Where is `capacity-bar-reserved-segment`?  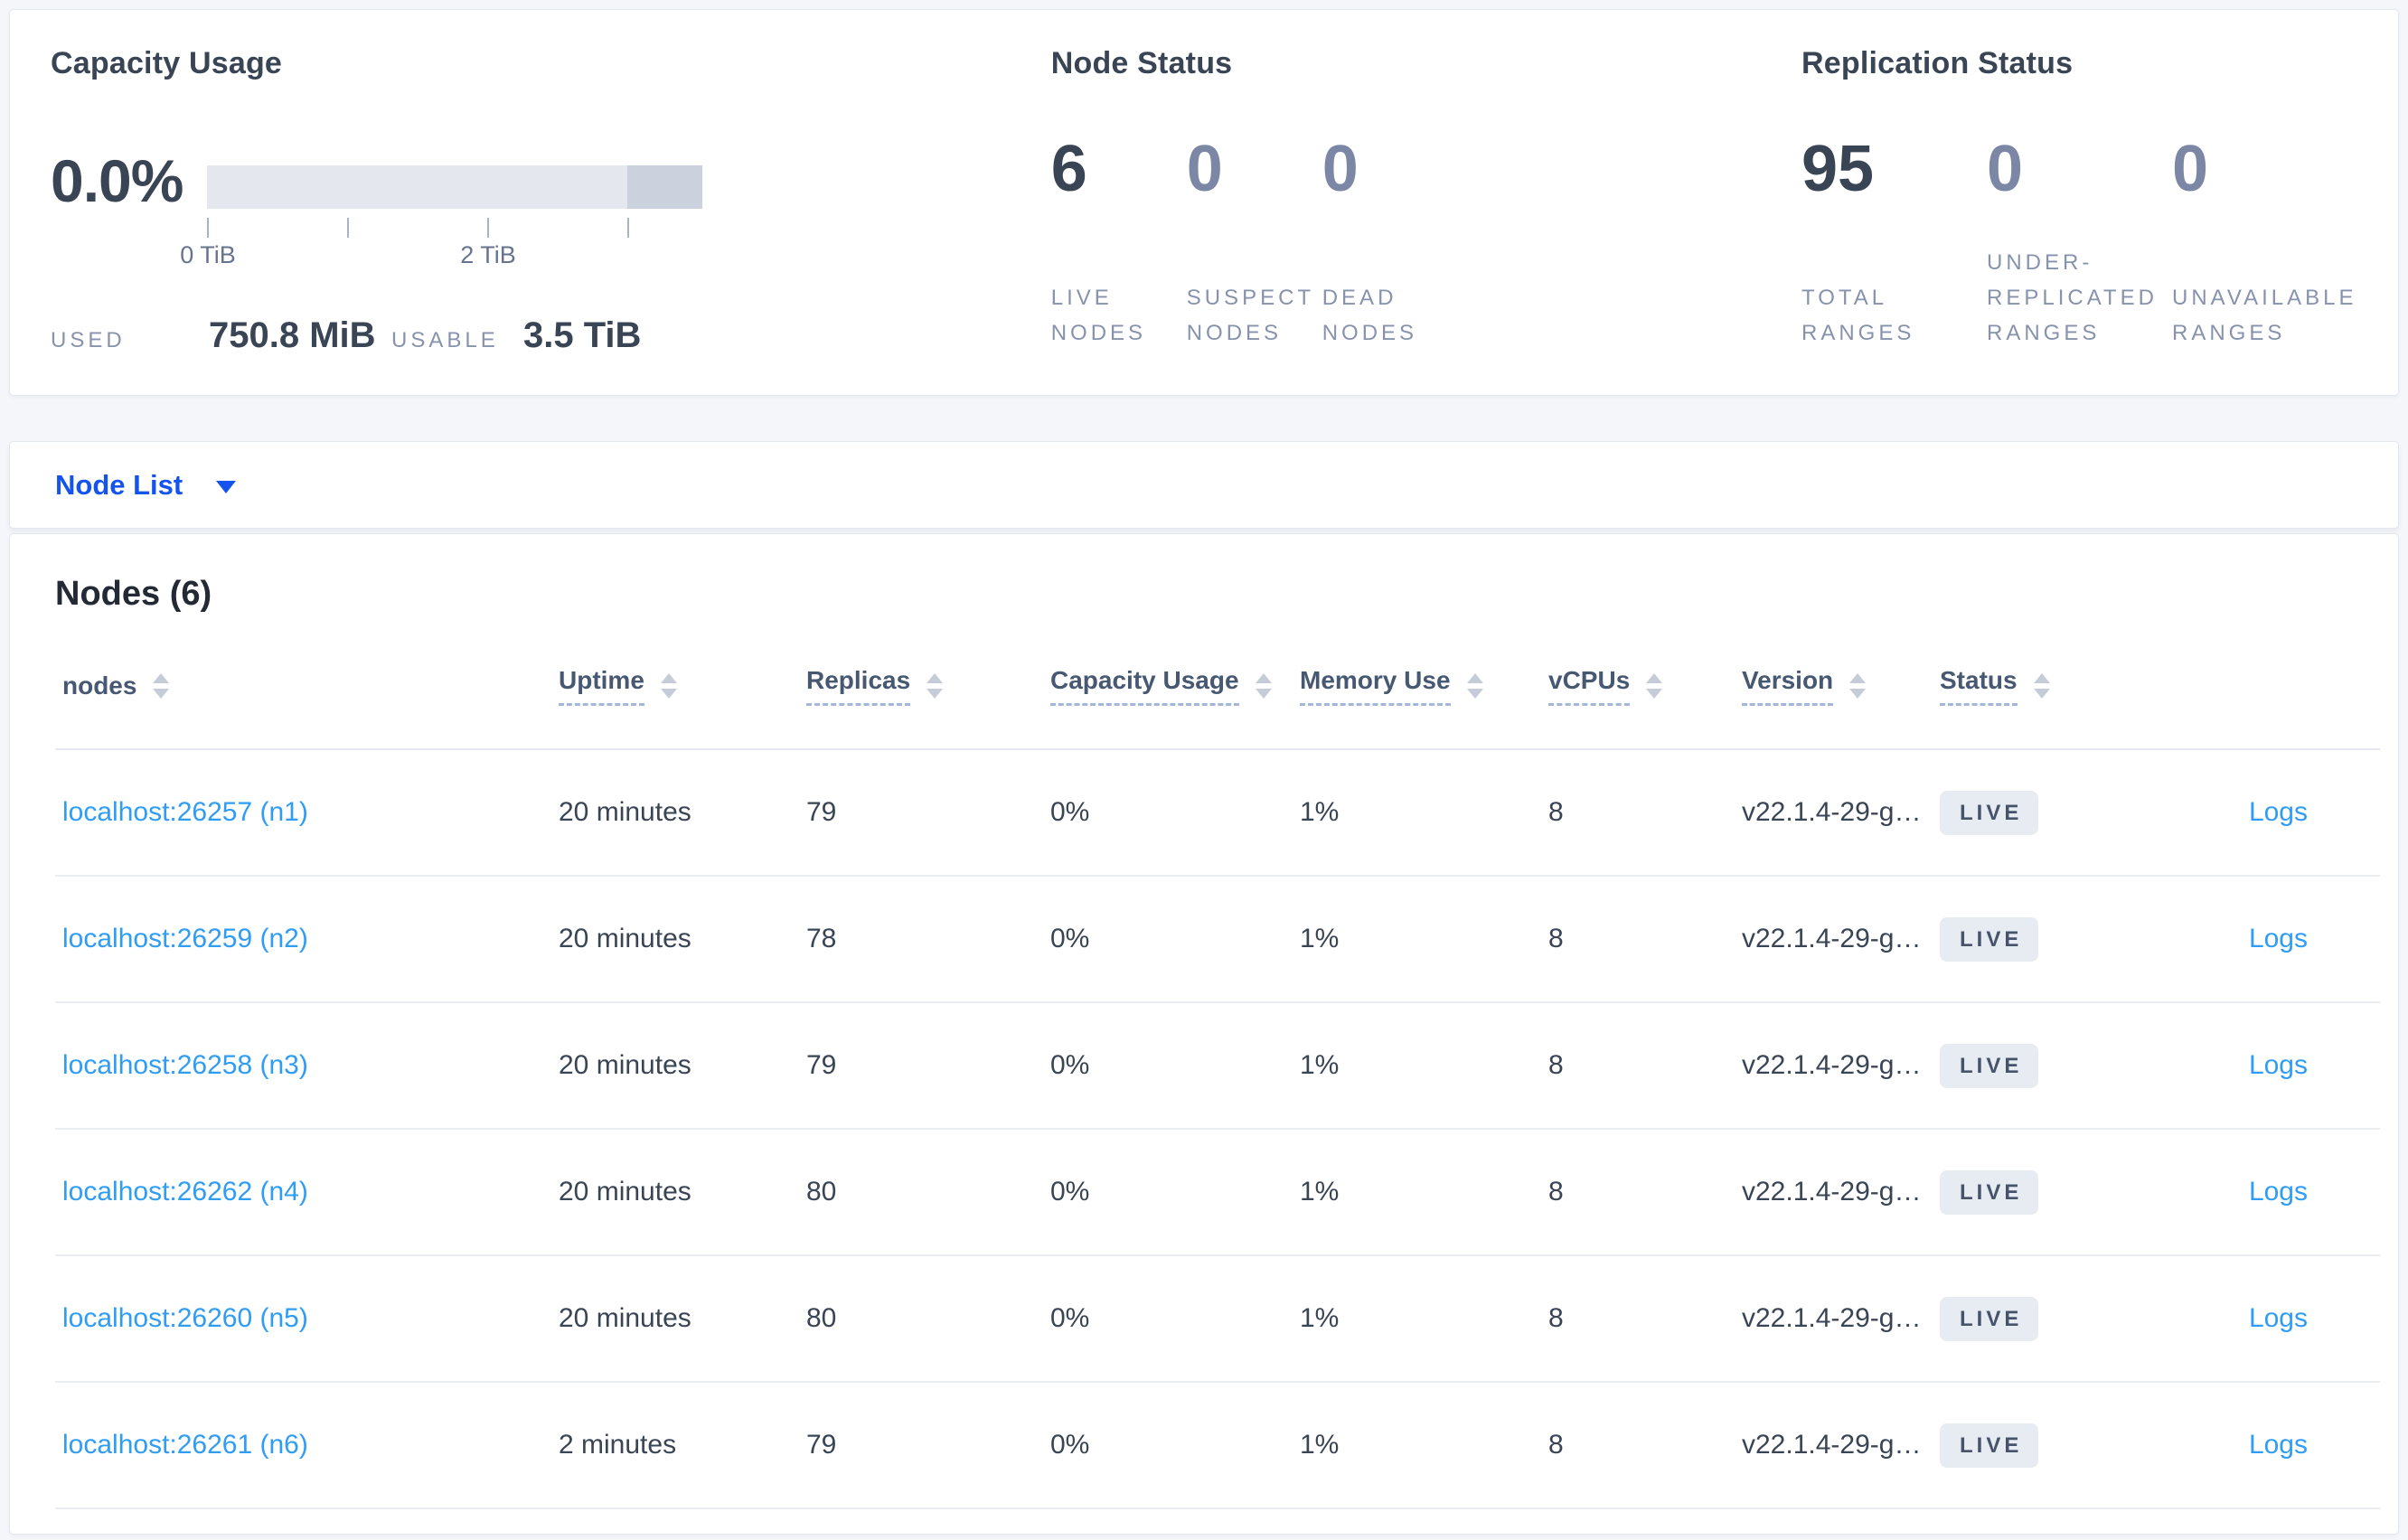 capacity-bar-reserved-segment is located at coordinates (664, 187).